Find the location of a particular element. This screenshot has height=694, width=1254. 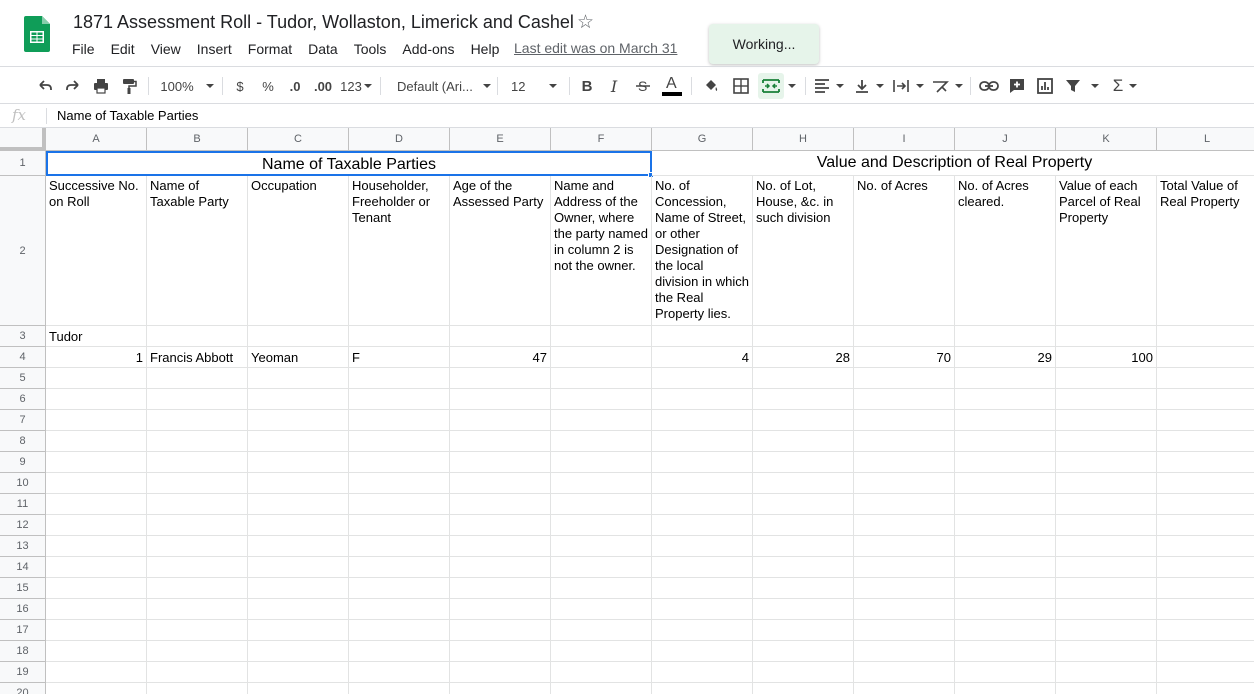

row-header-17: 17 is located at coordinates (23, 630).